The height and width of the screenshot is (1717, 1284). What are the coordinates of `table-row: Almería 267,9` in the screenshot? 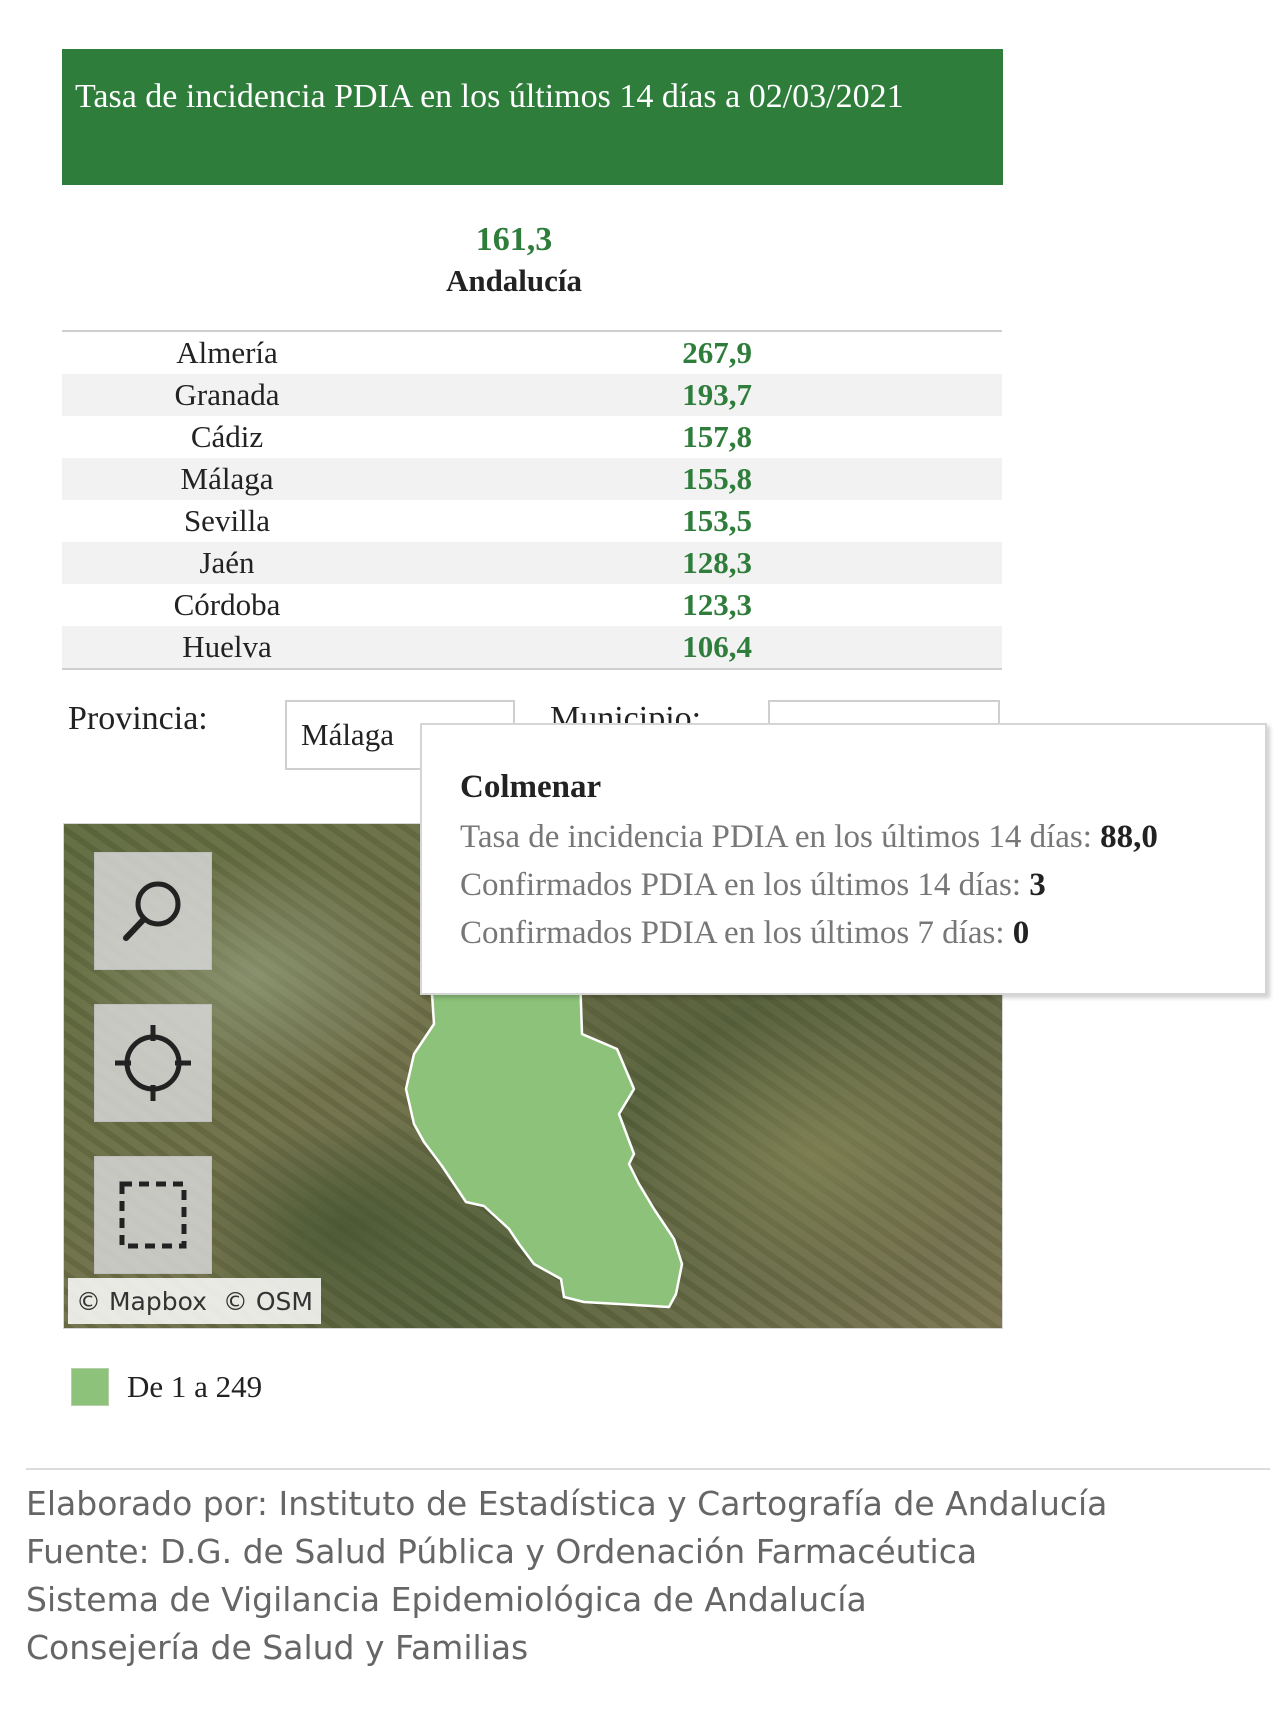 It's located at (532, 353).